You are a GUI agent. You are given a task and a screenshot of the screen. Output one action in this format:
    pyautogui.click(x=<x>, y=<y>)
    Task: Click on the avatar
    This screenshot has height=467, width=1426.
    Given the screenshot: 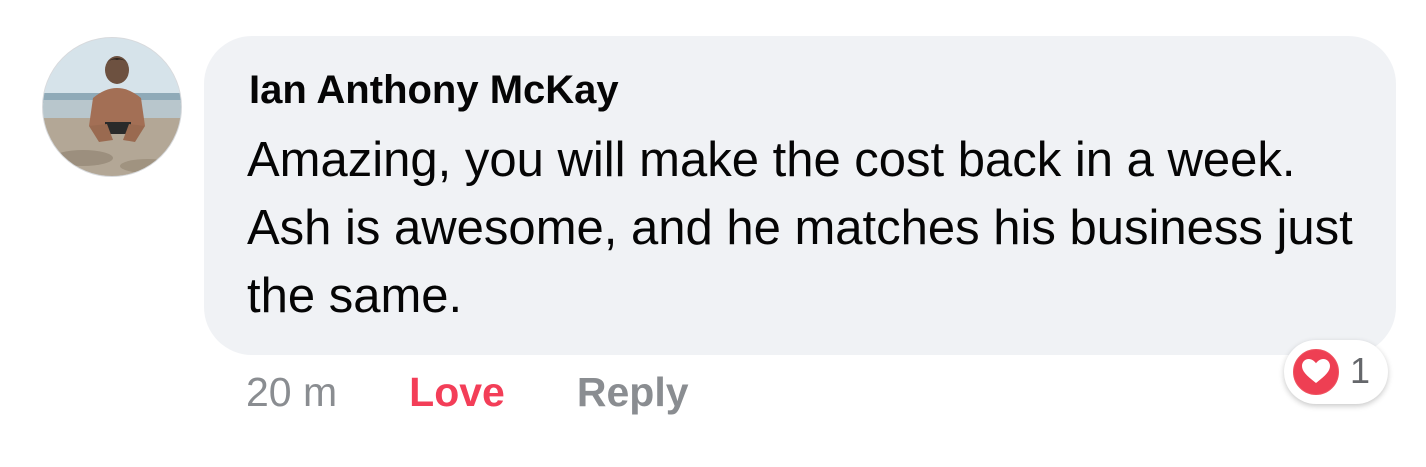 What is the action you would take?
    pyautogui.click(x=112, y=107)
    